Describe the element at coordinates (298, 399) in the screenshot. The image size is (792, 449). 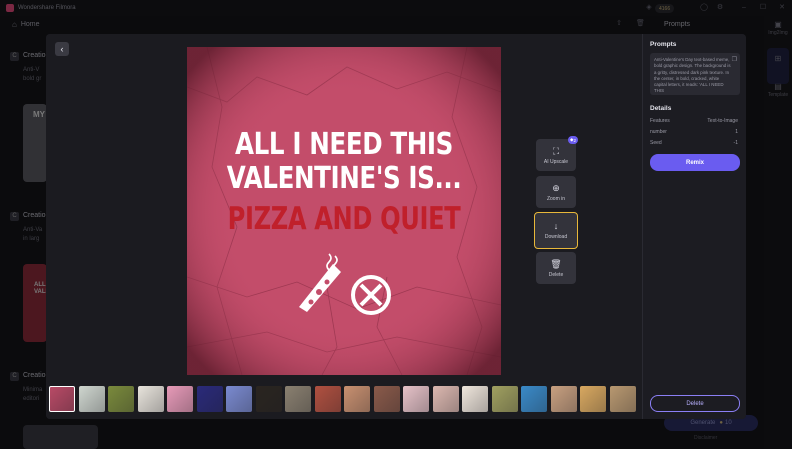
I see `thumbnail-doorway` at that location.